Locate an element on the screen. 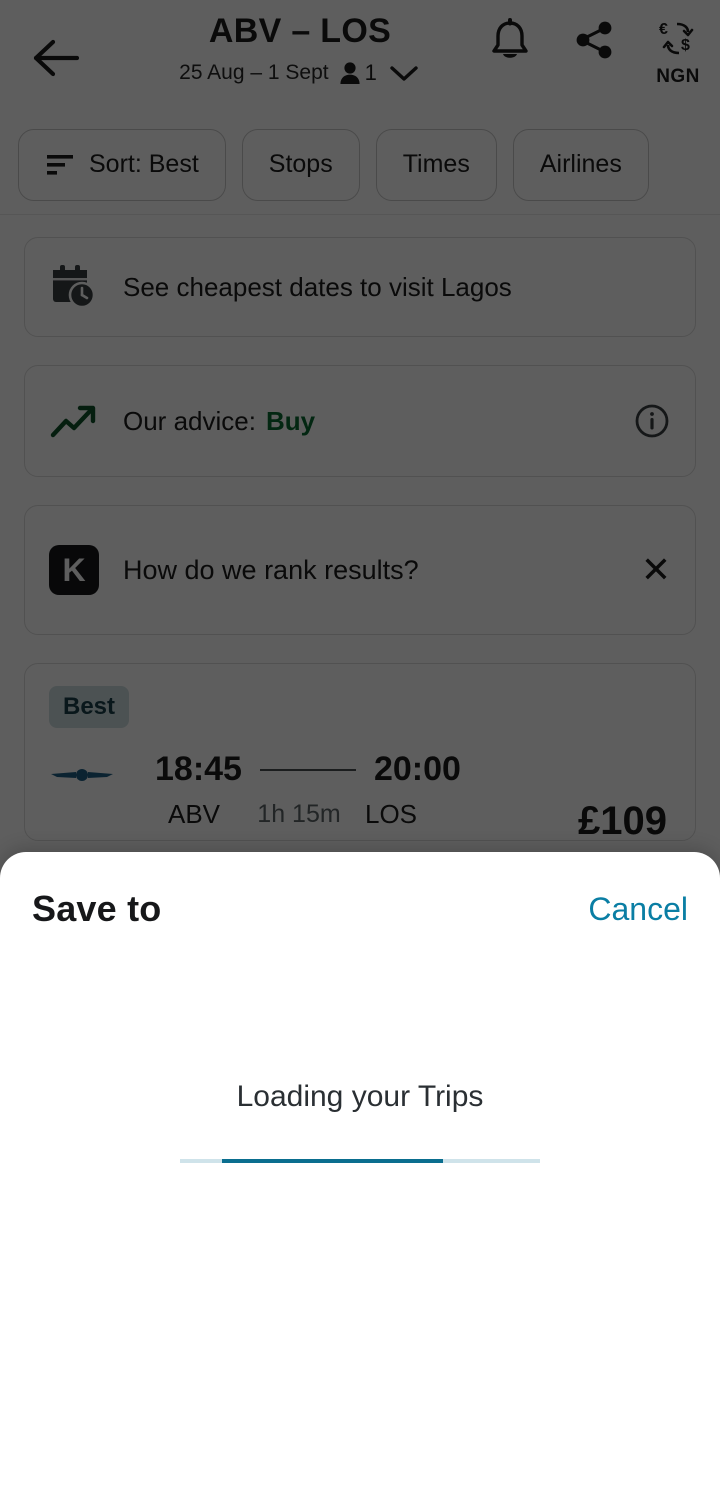 Image resolution: width=720 pixels, height=1507 pixels. loading-progress-bar is located at coordinates (360, 1161).